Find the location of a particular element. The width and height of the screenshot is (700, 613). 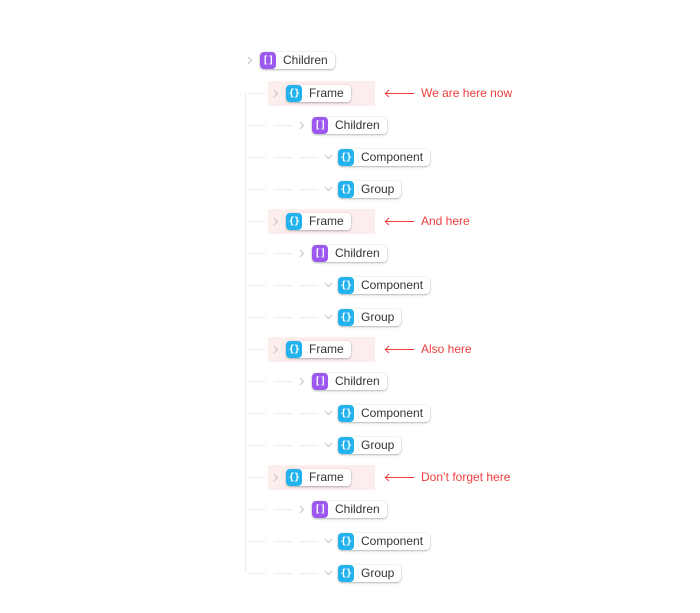

annotation: And here is located at coordinates (427, 221).